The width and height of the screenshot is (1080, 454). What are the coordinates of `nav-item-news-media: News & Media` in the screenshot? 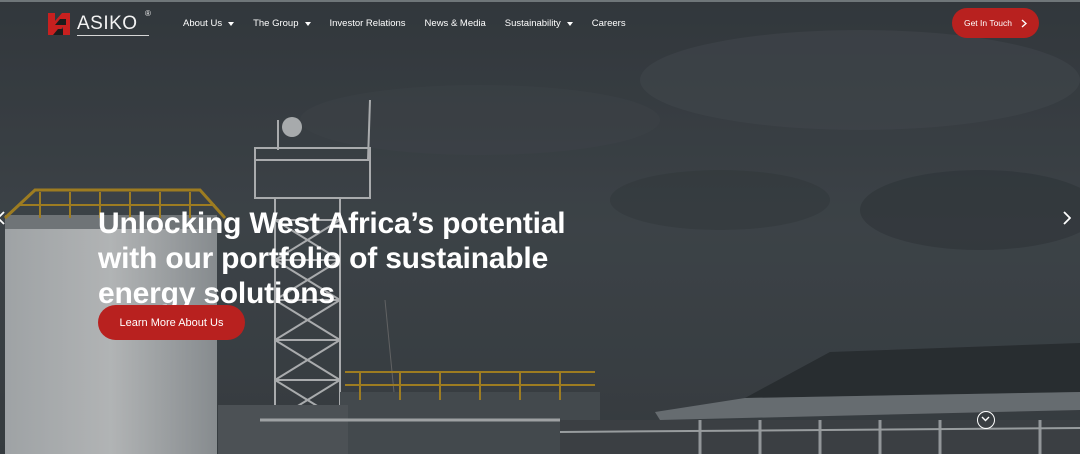 It's located at (455, 24).